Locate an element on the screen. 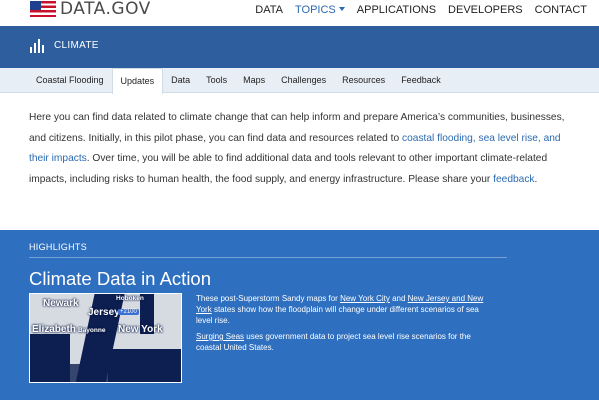  surging-seas-link: Surging Seas is located at coordinates (220, 336).